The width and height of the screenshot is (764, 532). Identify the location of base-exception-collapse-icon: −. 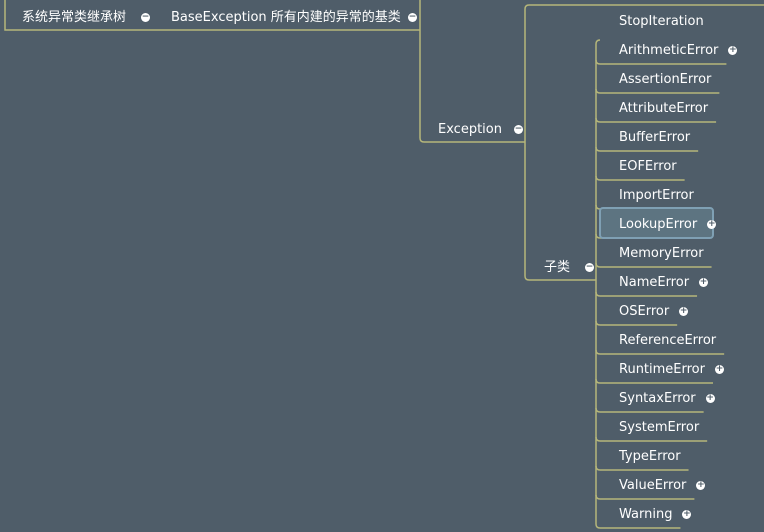
(412, 17).